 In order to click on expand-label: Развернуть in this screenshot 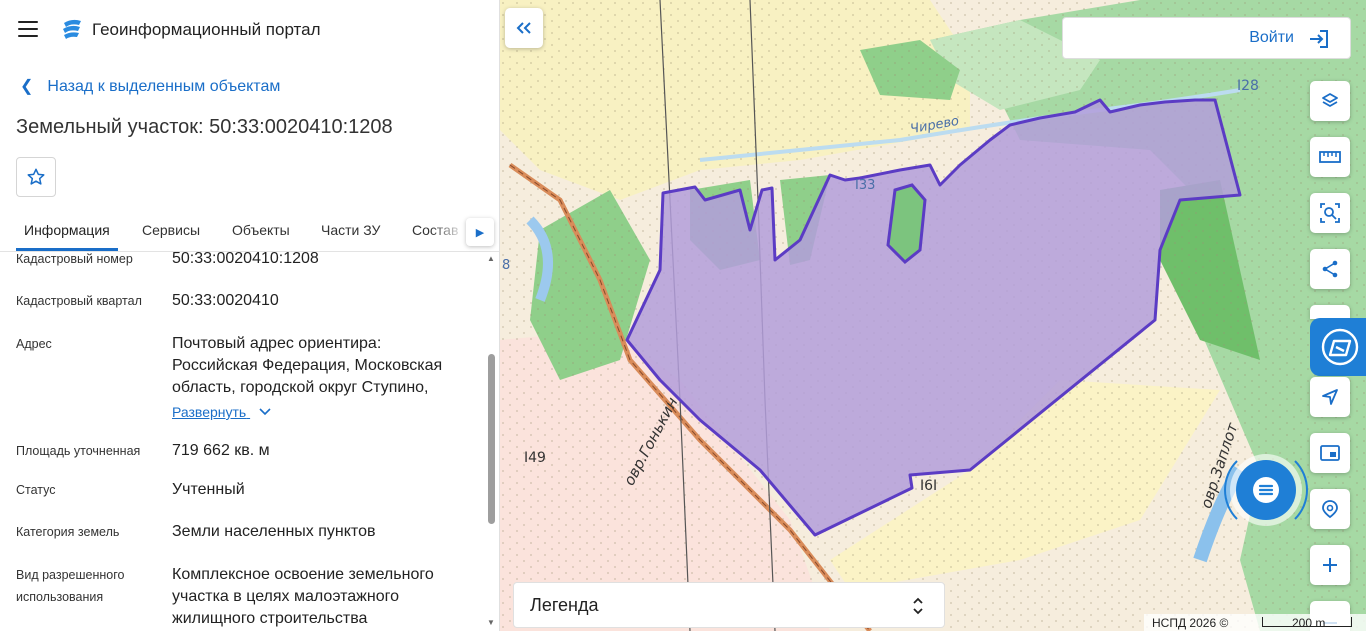, I will do `click(209, 412)`.